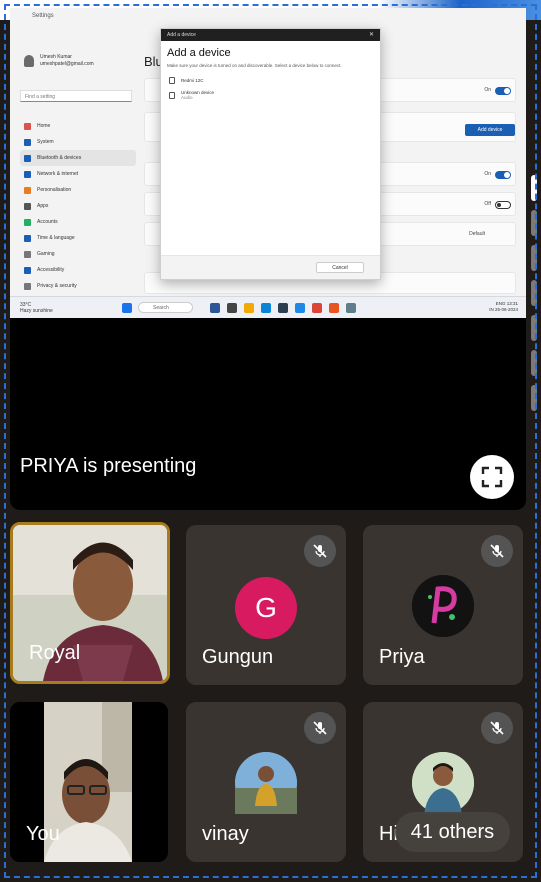 This screenshot has height=882, width=541. Describe the element at coordinates (270, 77) in the screenshot. I see `device-option: Redmi 12C` at that location.